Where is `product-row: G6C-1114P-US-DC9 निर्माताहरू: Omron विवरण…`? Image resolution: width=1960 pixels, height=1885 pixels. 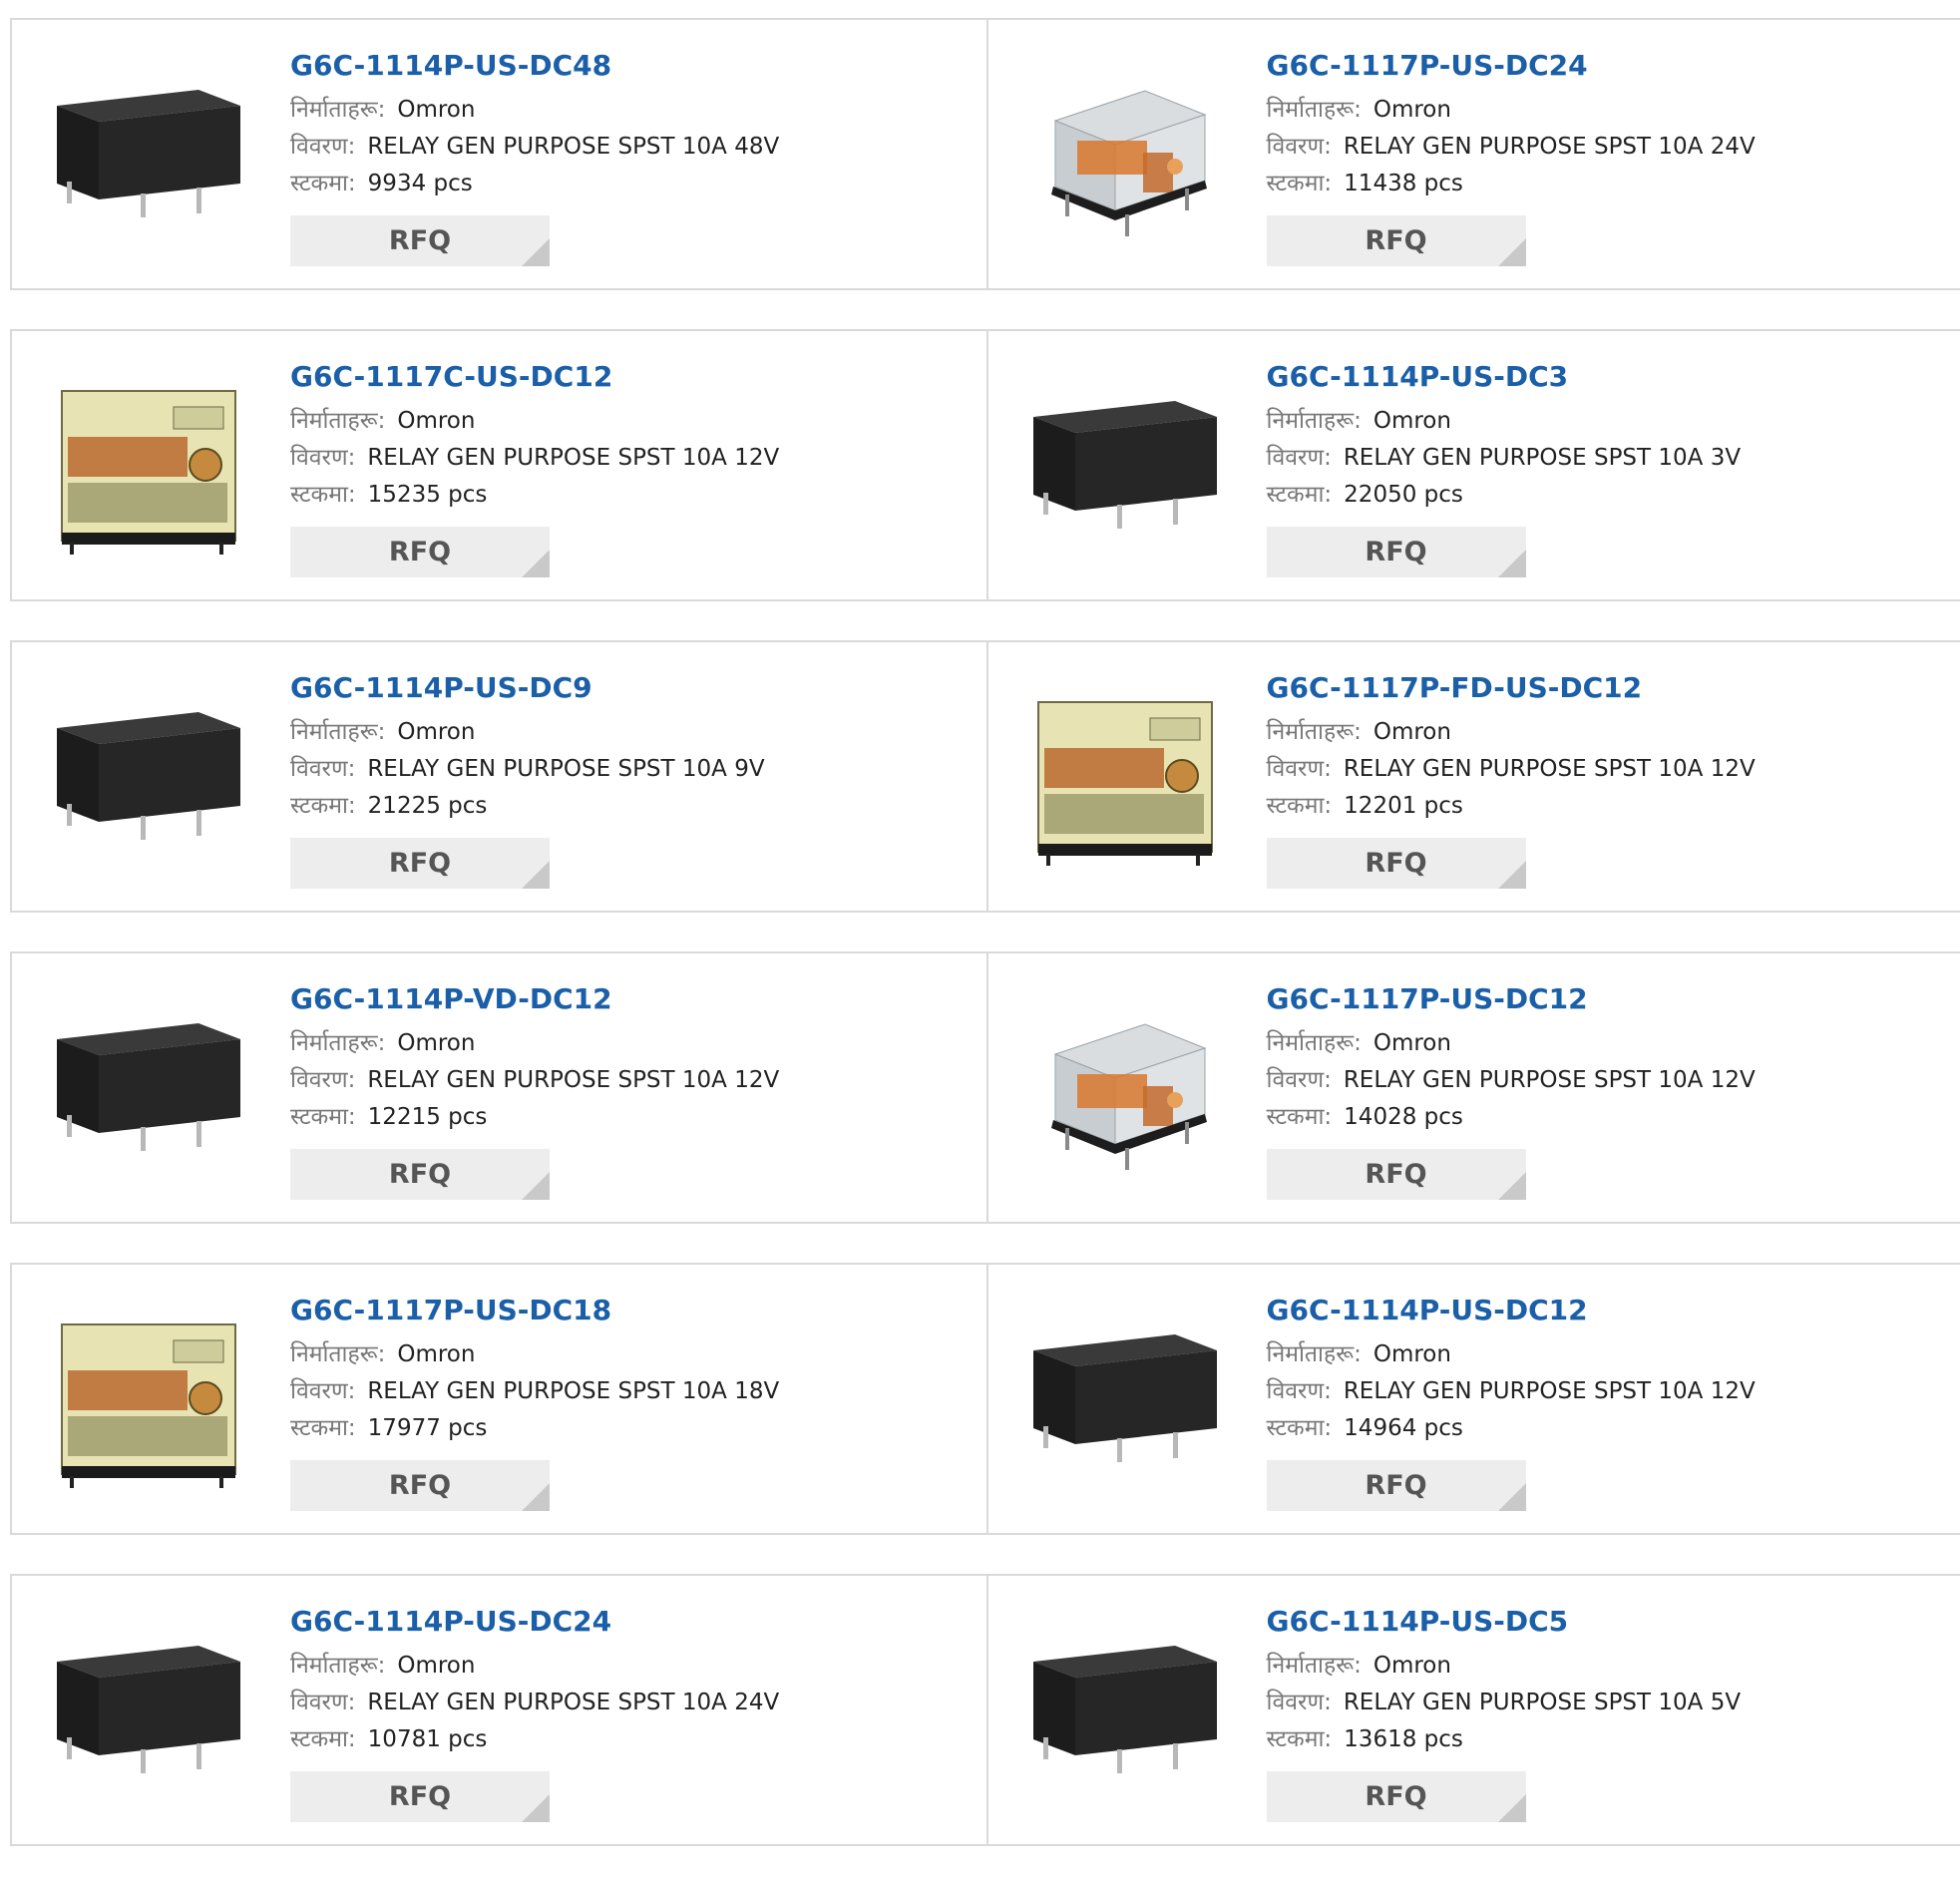
product-row: G6C-1114P-US-DC9 निर्माताहरू: Omron विवरण… is located at coordinates (985, 776).